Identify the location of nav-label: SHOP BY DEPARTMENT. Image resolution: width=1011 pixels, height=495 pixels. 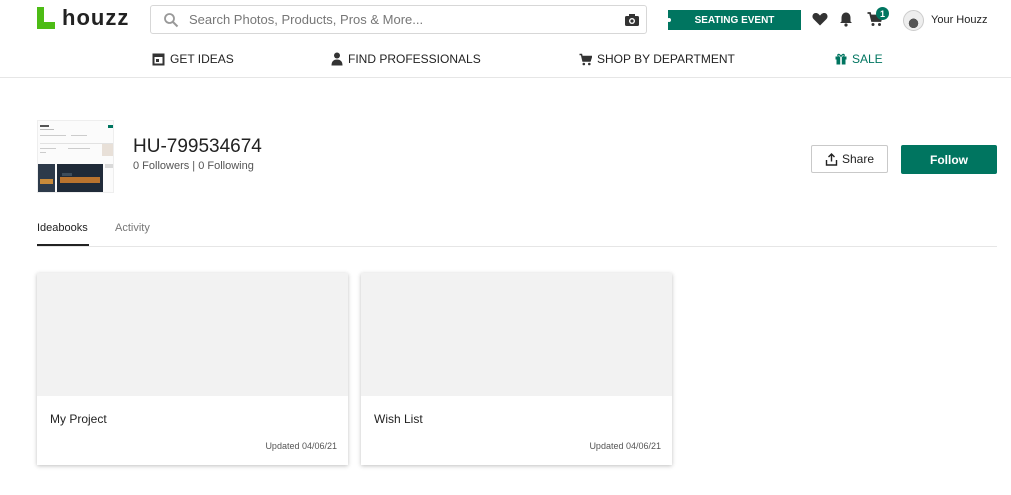
(666, 59).